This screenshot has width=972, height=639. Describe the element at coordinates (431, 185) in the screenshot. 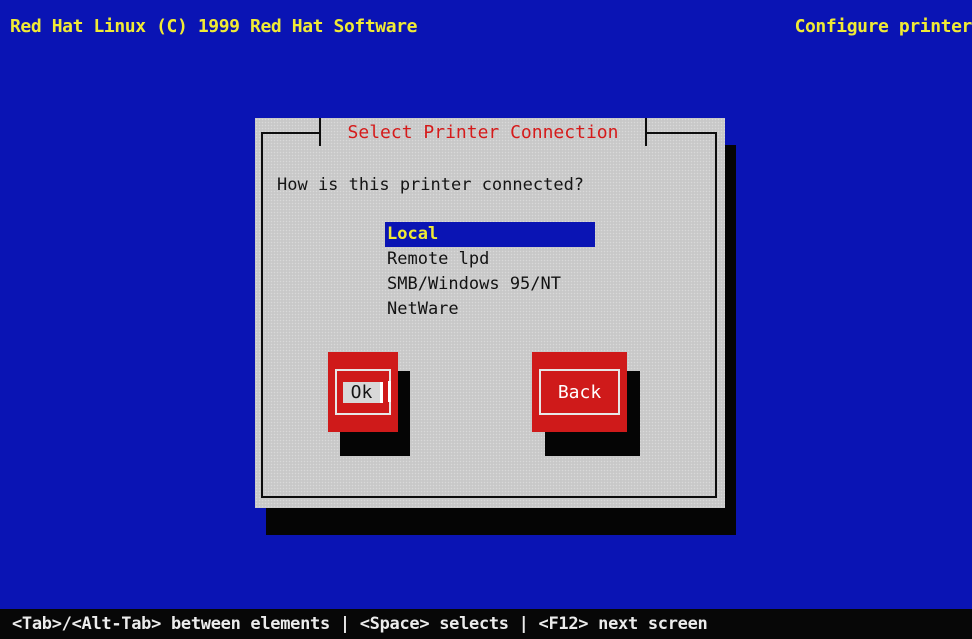

I see `connection-prompt: How is this printer connected?` at that location.